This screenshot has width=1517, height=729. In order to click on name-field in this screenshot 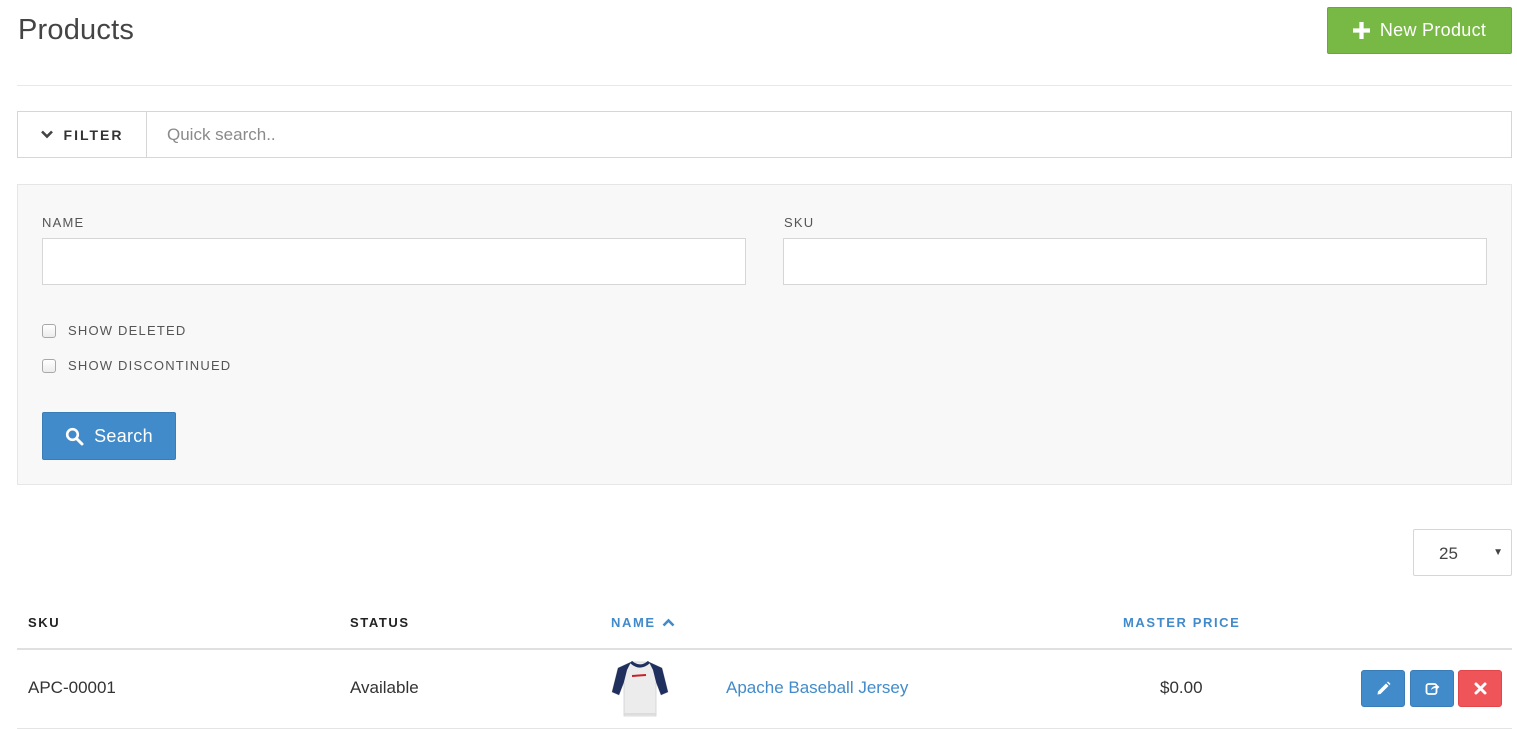, I will do `click(394, 261)`.